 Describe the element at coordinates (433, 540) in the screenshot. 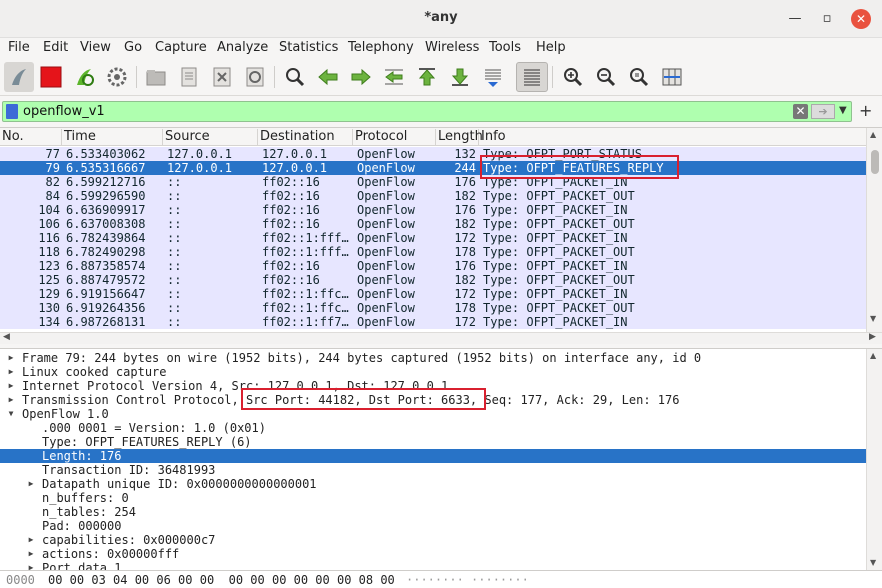

I see `detail-row: ▶ capabilities: 0x000000c7` at that location.